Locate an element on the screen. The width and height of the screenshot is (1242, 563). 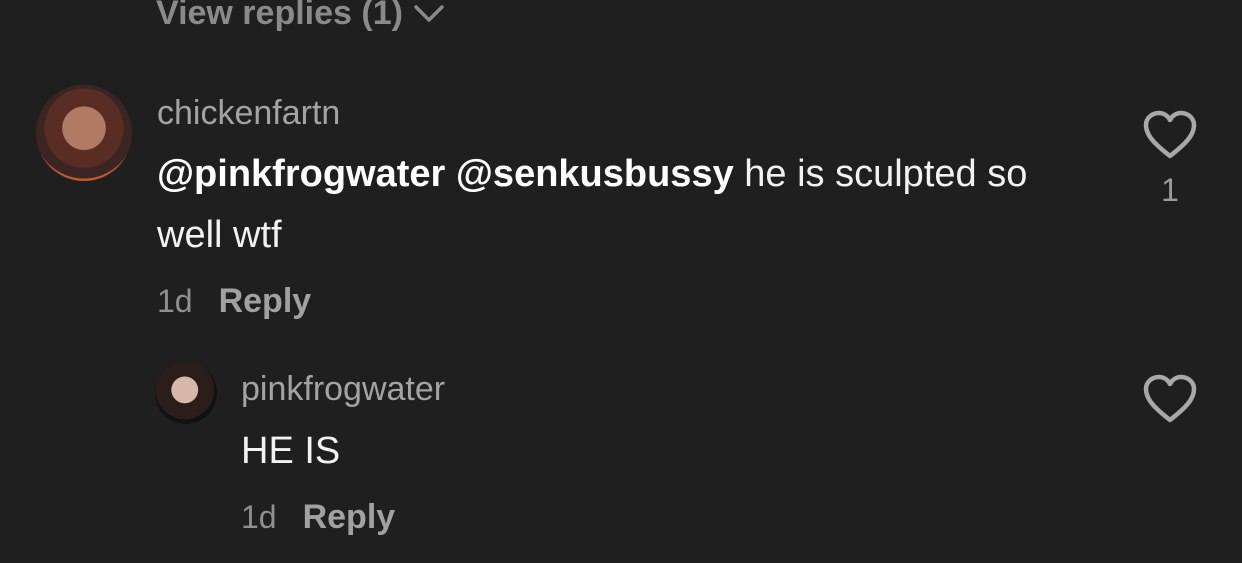
mention-link: @pinkfrogwater is located at coordinates (301, 174).